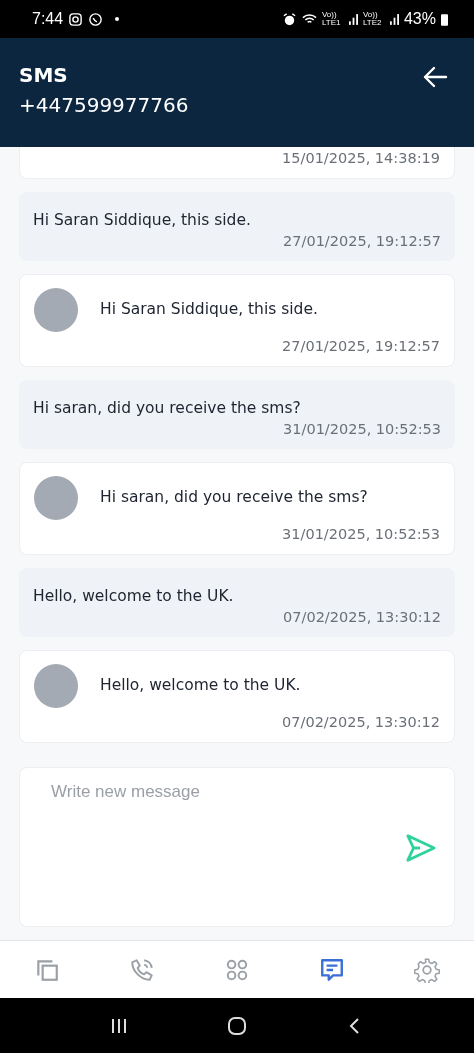 This screenshot has height=1053, width=474. Describe the element at coordinates (237, 1025) in the screenshot. I see `home-icon` at that location.